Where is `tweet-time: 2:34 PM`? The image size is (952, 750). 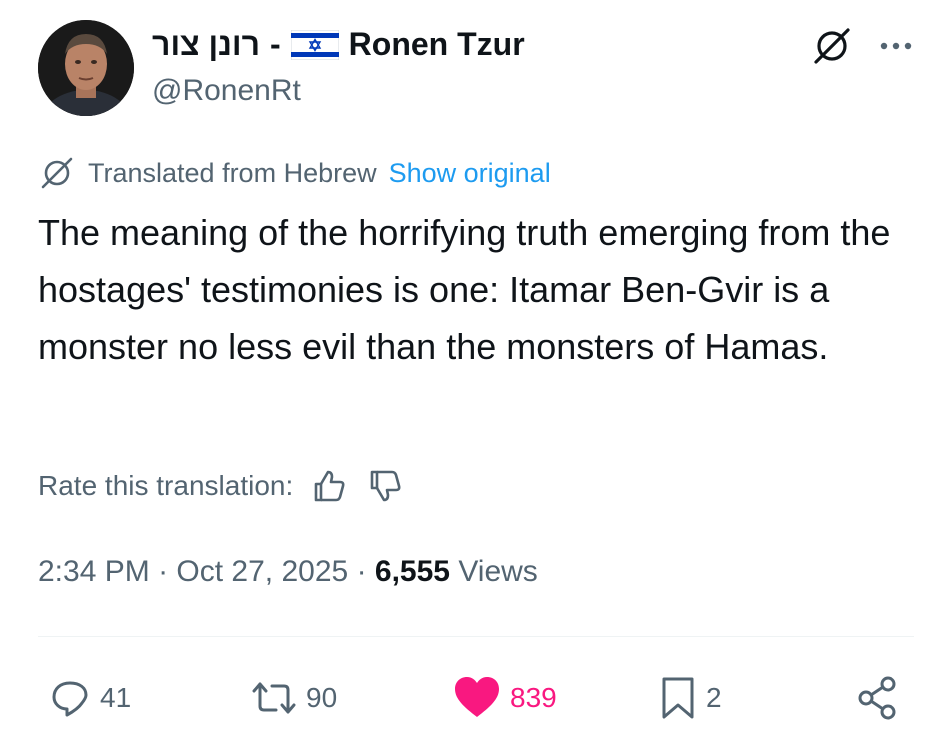
tweet-time: 2:34 PM is located at coordinates (94, 571).